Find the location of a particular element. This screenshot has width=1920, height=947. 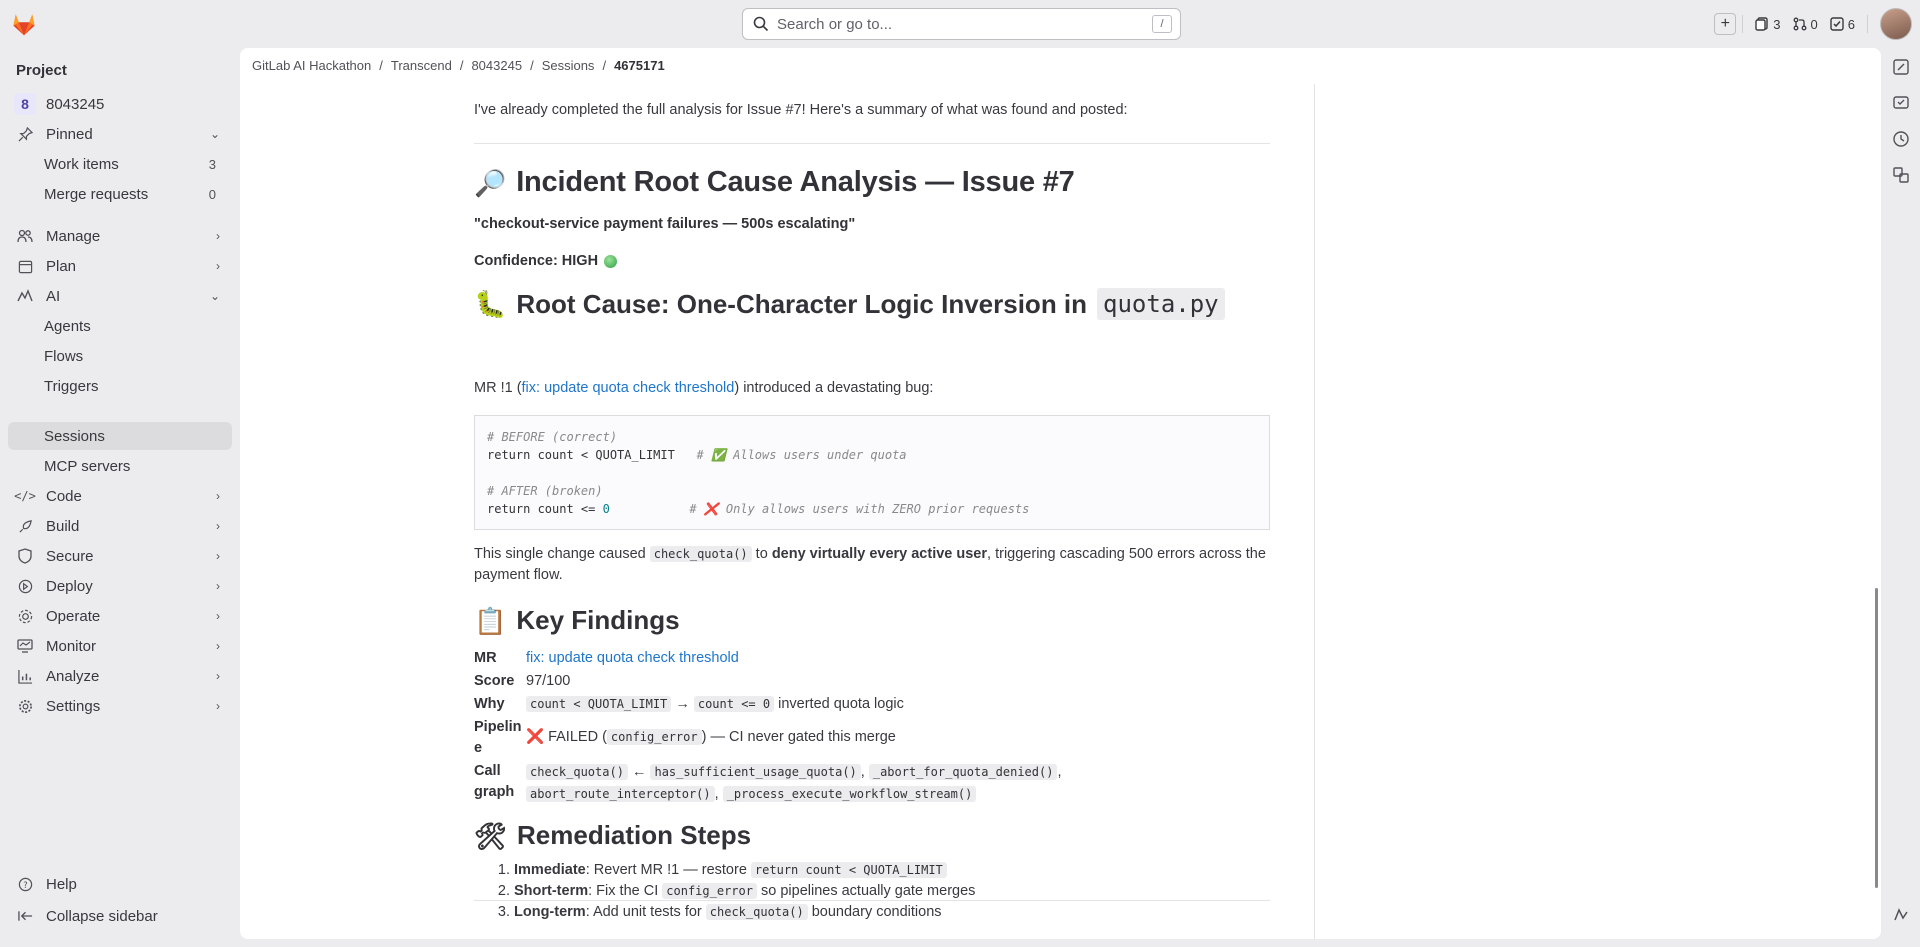

sidebar-section-code: </> Code › is located at coordinates (120, 496).